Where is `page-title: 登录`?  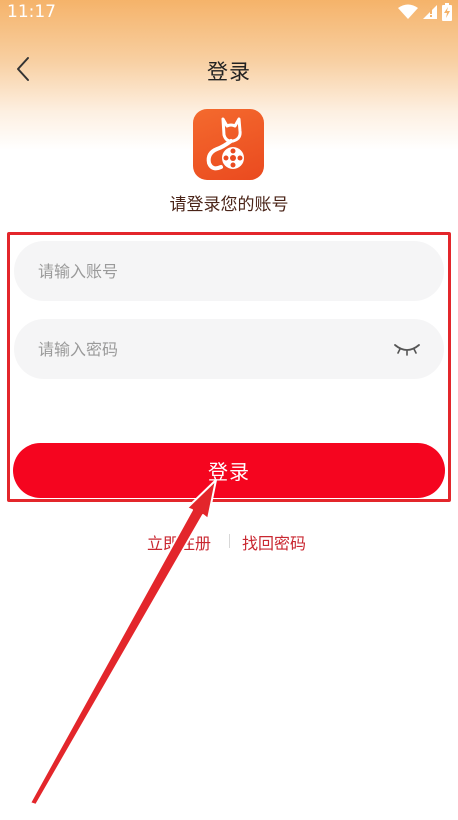
page-title: 登录 is located at coordinates (229, 72).